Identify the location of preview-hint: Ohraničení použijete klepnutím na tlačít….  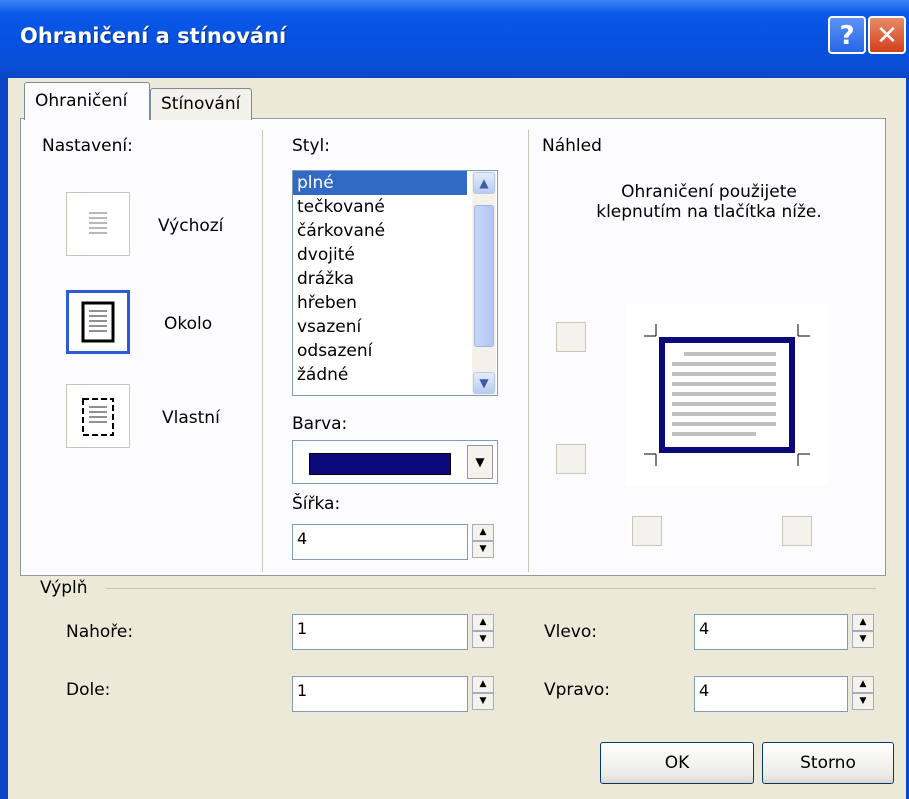
(709, 202).